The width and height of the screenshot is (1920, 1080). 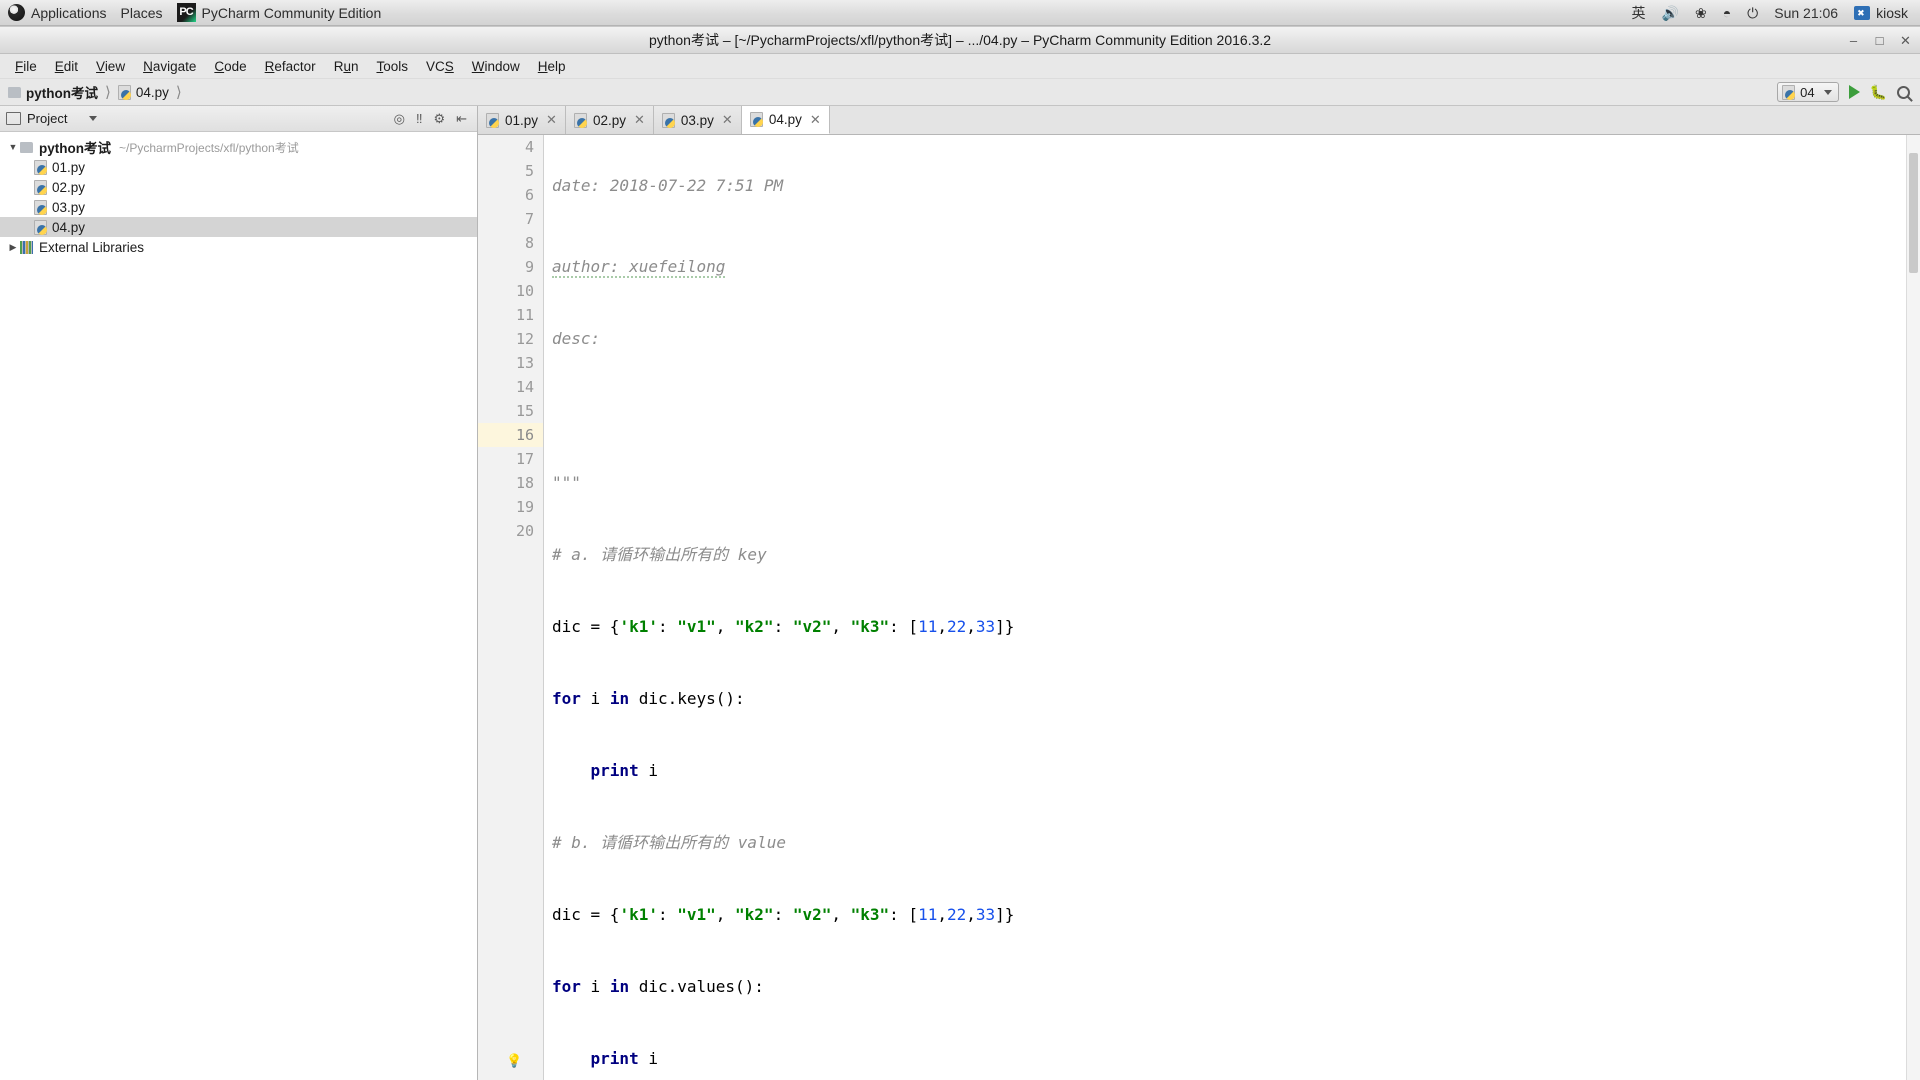 I want to click on run-configuration-selector: 04, so click(x=1808, y=92).